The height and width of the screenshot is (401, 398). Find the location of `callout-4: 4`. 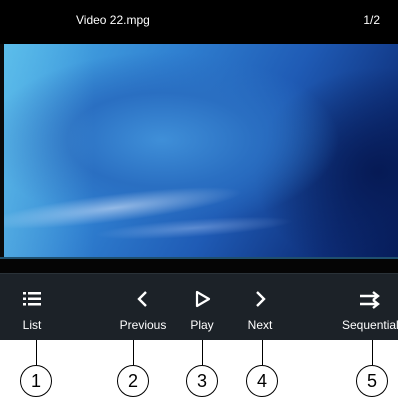

callout-4: 4 is located at coordinates (262, 381).